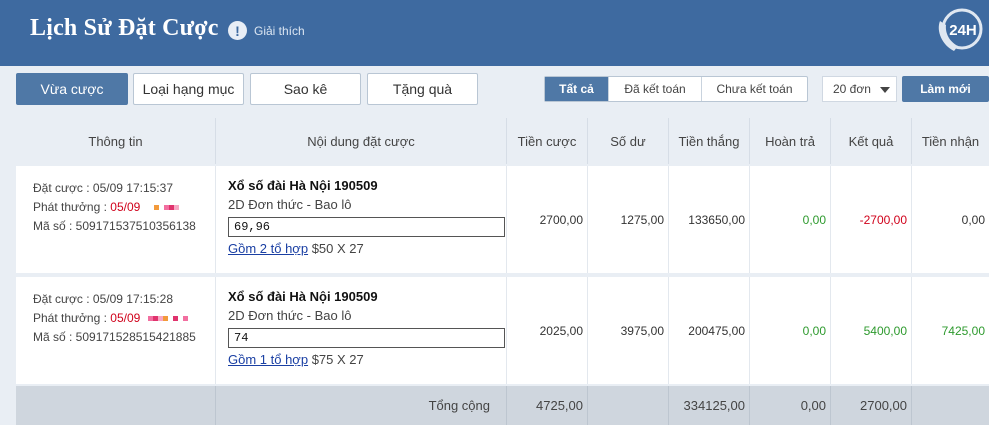  What do you see at coordinates (367, 359) in the screenshot?
I see `combo-line: Gồm 1 tổ hợp $75 X 27` at bounding box center [367, 359].